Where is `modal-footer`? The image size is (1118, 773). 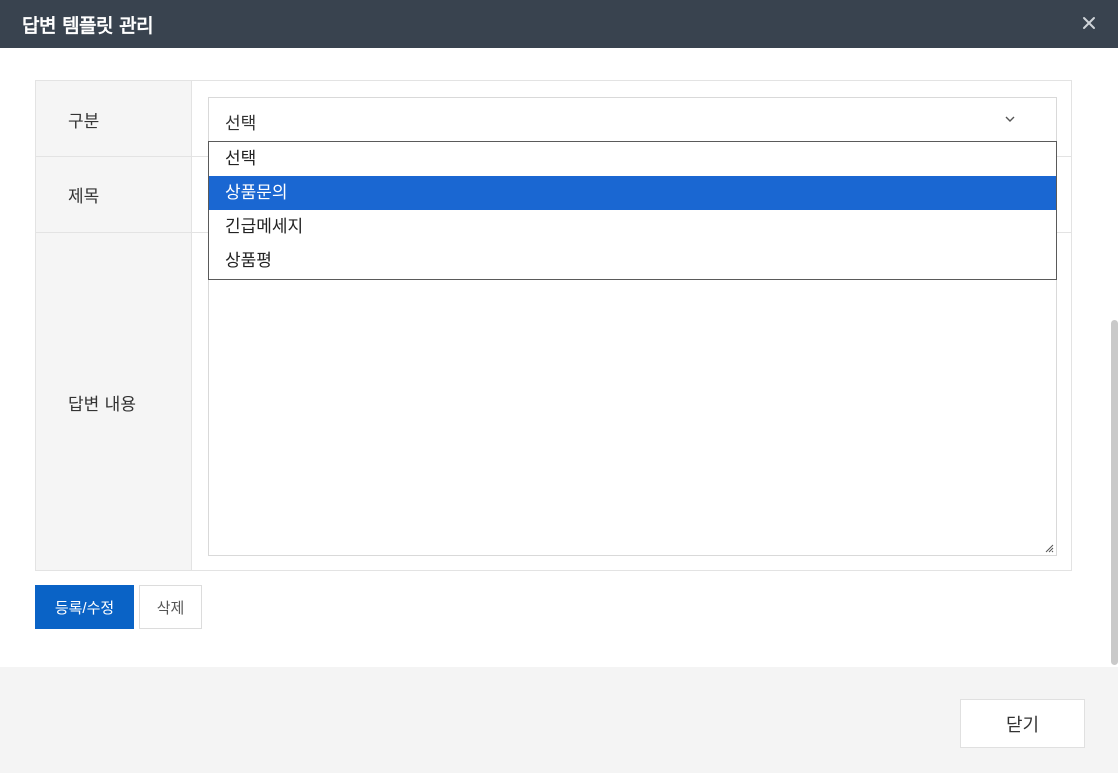
modal-footer is located at coordinates (559, 720).